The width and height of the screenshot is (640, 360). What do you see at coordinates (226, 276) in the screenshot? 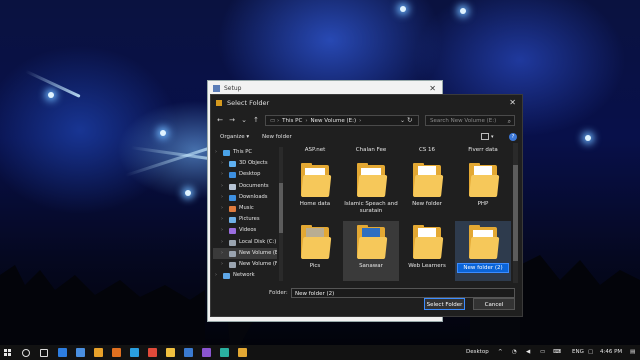
I see `network-icon` at bounding box center [226, 276].